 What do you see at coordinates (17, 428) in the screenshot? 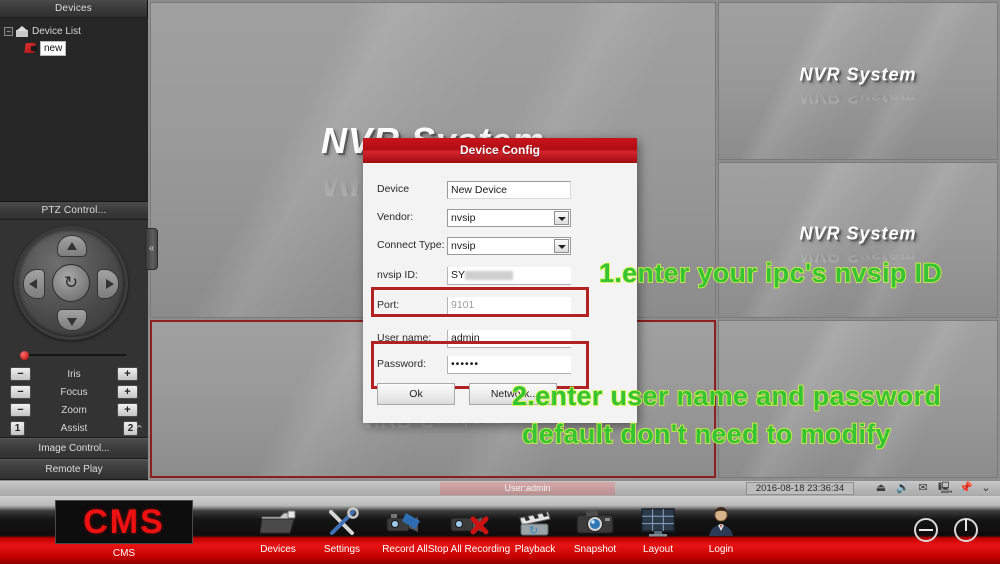
I see `assist-one-button: 1` at bounding box center [17, 428].